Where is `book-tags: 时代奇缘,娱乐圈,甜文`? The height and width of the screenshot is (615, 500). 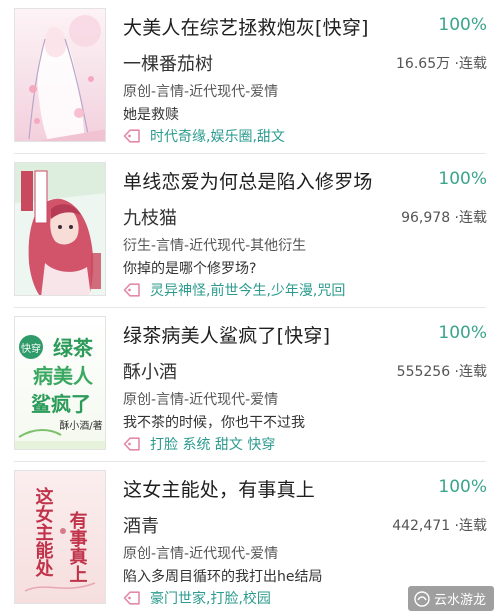 book-tags: 时代奇缘,娱乐圈,甜文 is located at coordinates (204, 136).